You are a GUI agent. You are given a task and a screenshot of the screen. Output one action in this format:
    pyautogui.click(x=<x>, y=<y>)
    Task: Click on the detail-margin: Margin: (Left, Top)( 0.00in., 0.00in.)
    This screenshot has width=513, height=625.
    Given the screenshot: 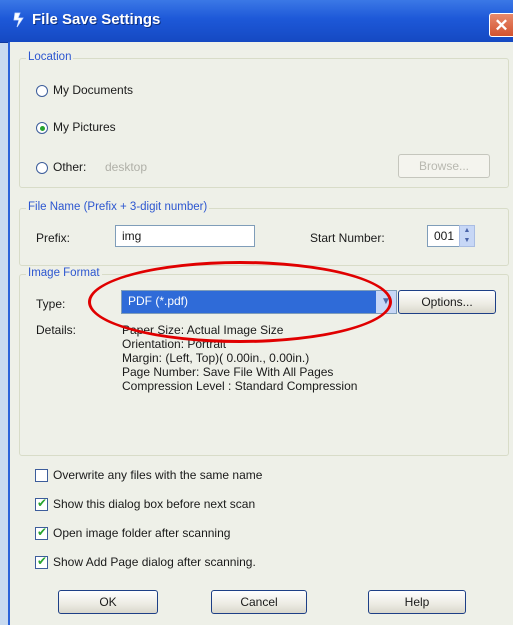 What is the action you would take?
    pyautogui.click(x=216, y=358)
    